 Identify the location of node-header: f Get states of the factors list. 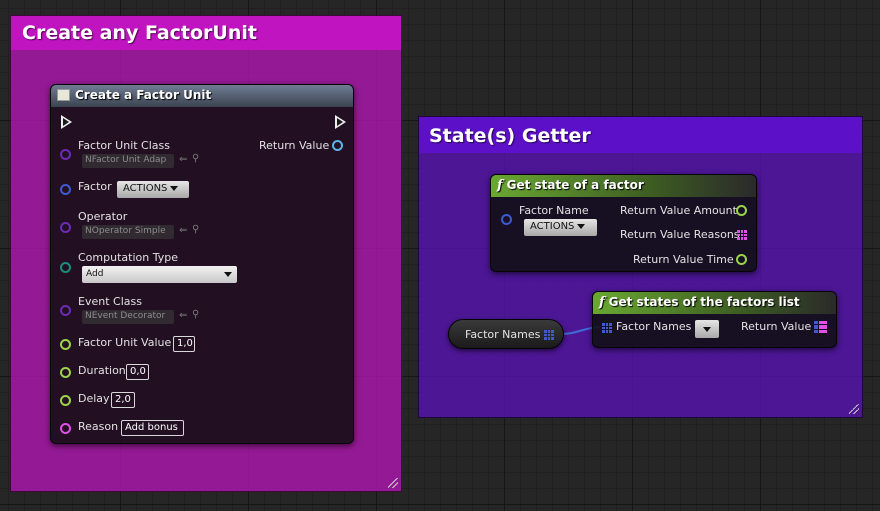
(714, 303).